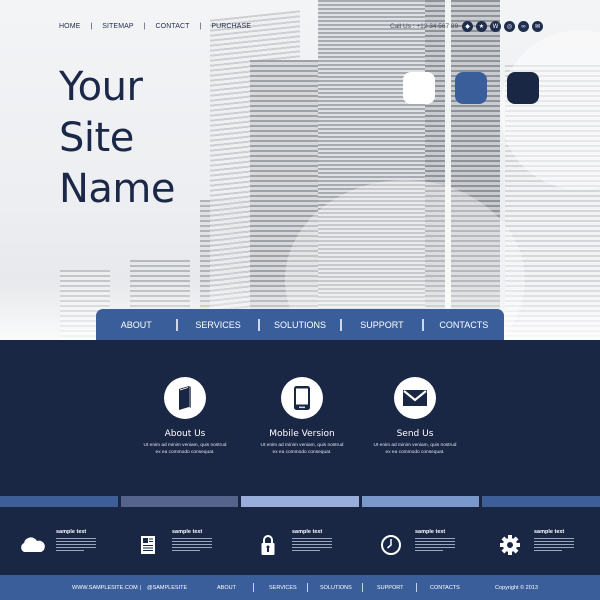  What do you see at coordinates (185, 398) in the screenshot?
I see `book-icon` at bounding box center [185, 398].